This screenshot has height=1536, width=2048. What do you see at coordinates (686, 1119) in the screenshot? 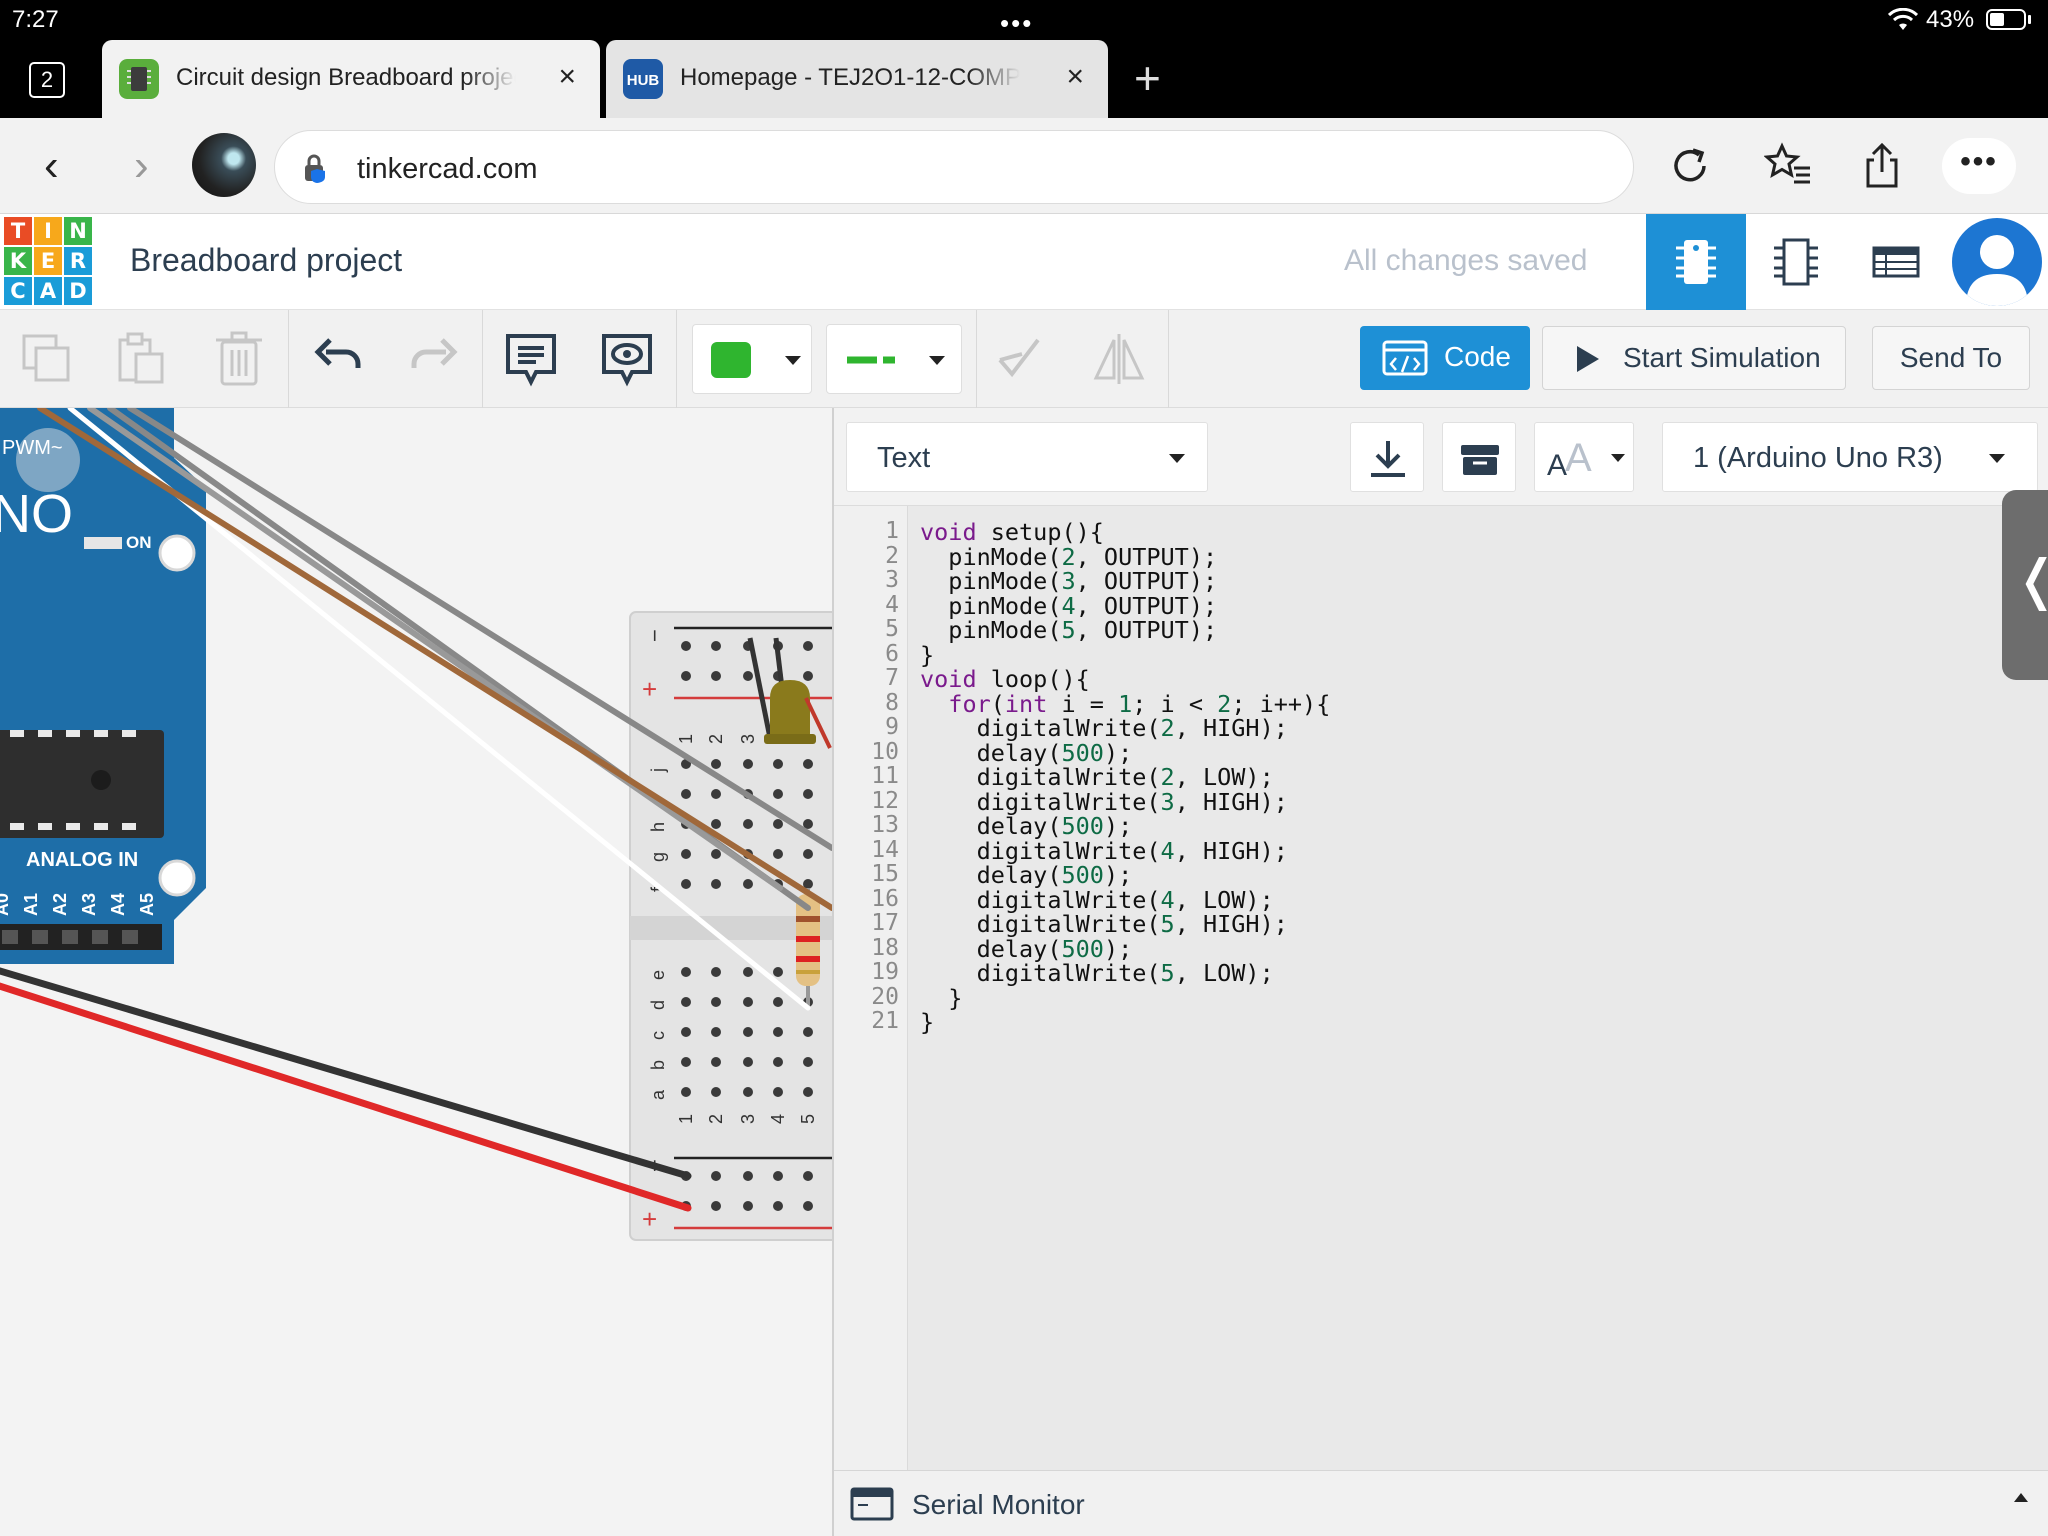
I see `column-number: 1` at bounding box center [686, 1119].